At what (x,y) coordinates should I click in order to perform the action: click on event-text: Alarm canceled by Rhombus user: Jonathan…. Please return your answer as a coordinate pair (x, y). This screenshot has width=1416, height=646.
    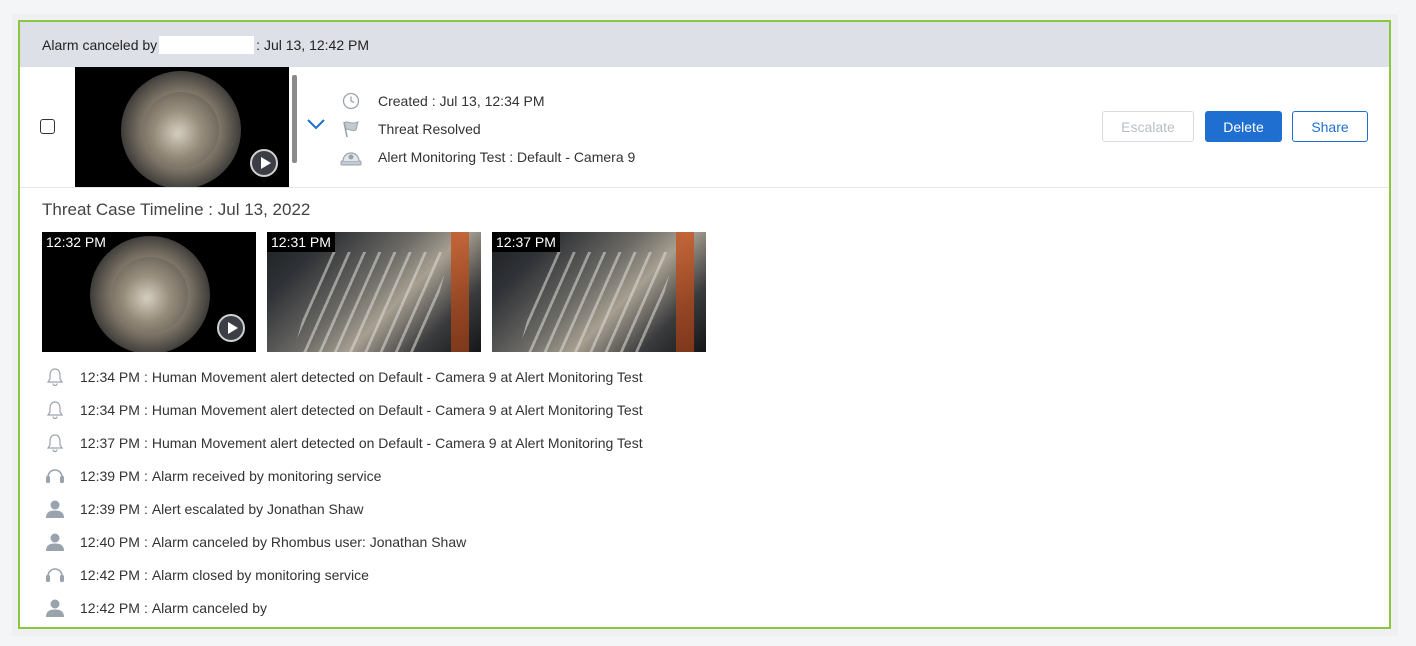
    Looking at the image, I should click on (309, 541).